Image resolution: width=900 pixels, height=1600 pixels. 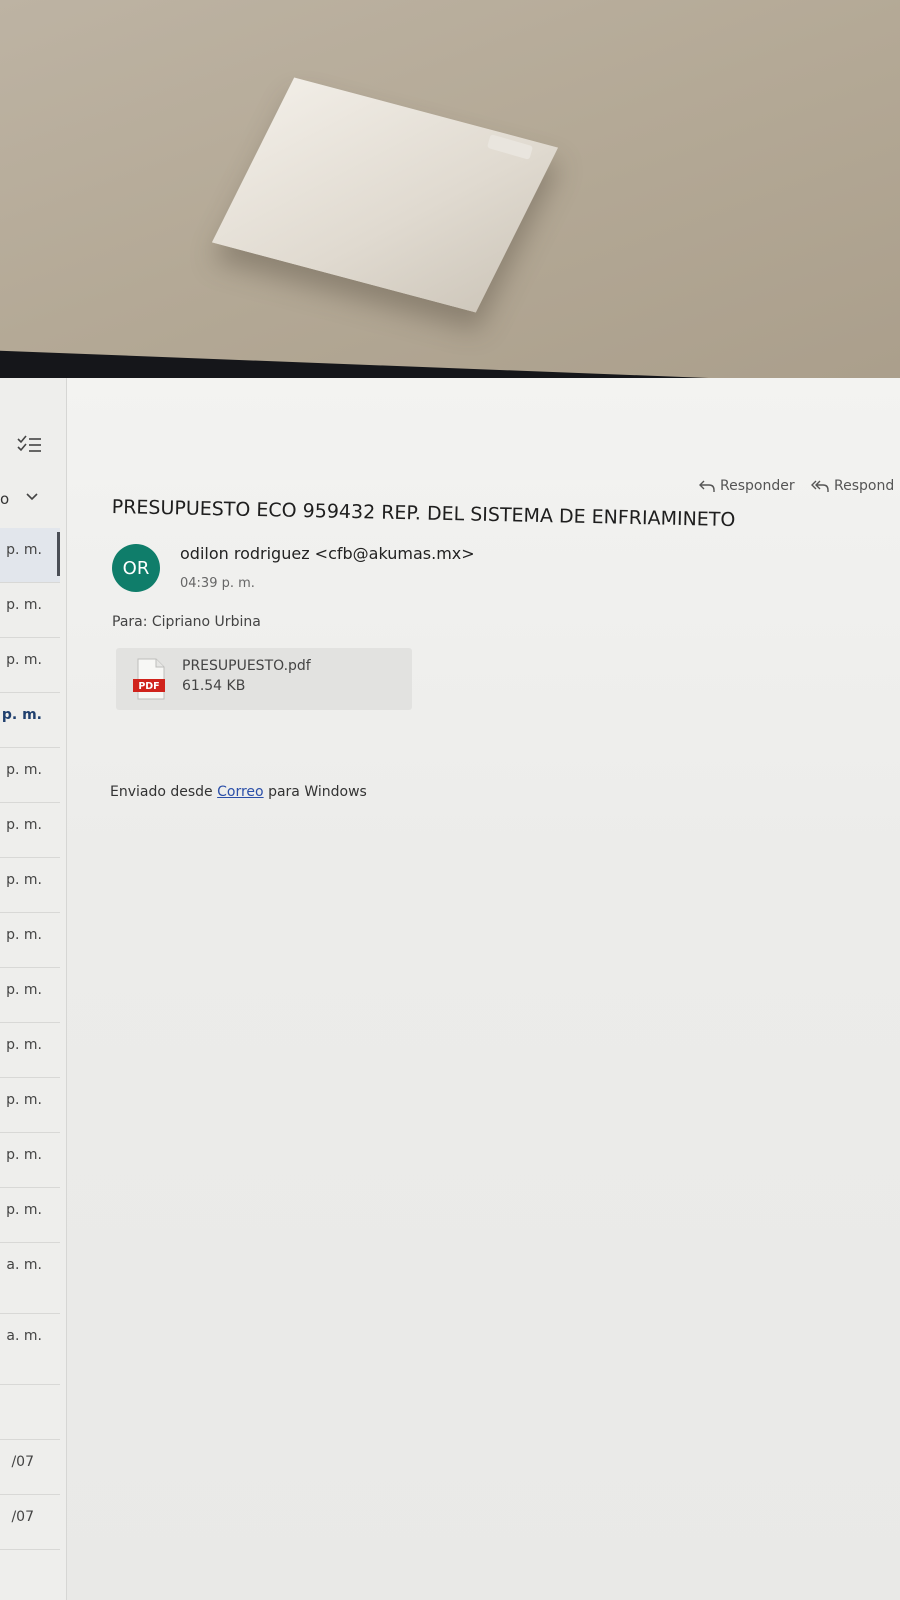 What do you see at coordinates (757, 486) in the screenshot?
I see `reply-label: Responder` at bounding box center [757, 486].